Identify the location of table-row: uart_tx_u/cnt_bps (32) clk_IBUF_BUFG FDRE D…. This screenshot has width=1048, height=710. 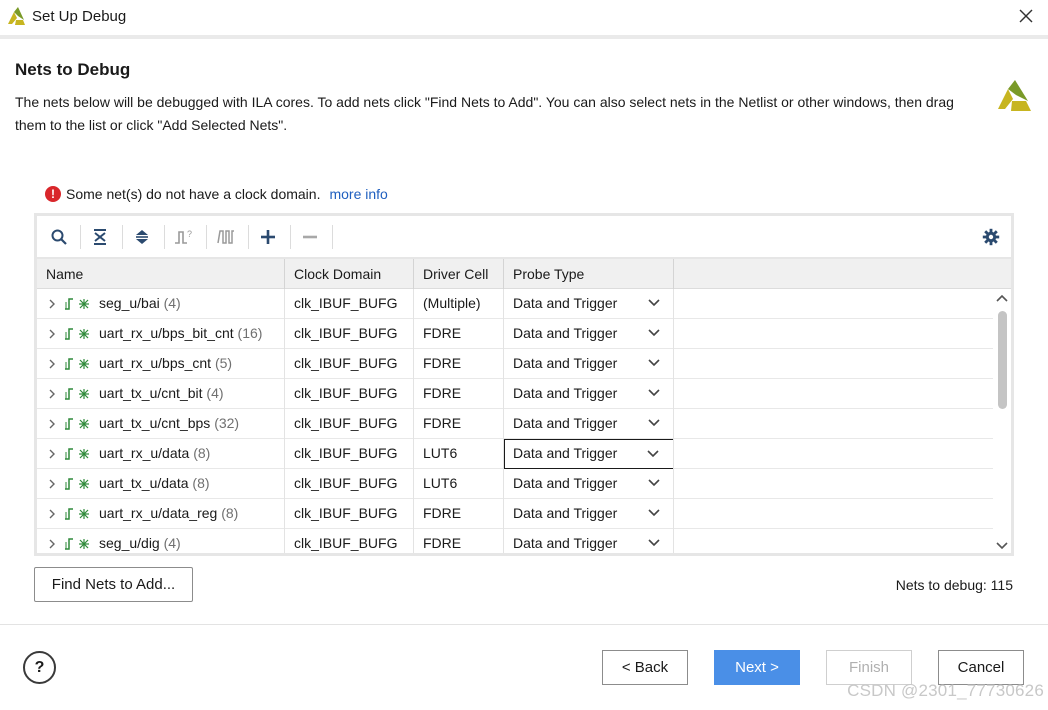
(515, 424).